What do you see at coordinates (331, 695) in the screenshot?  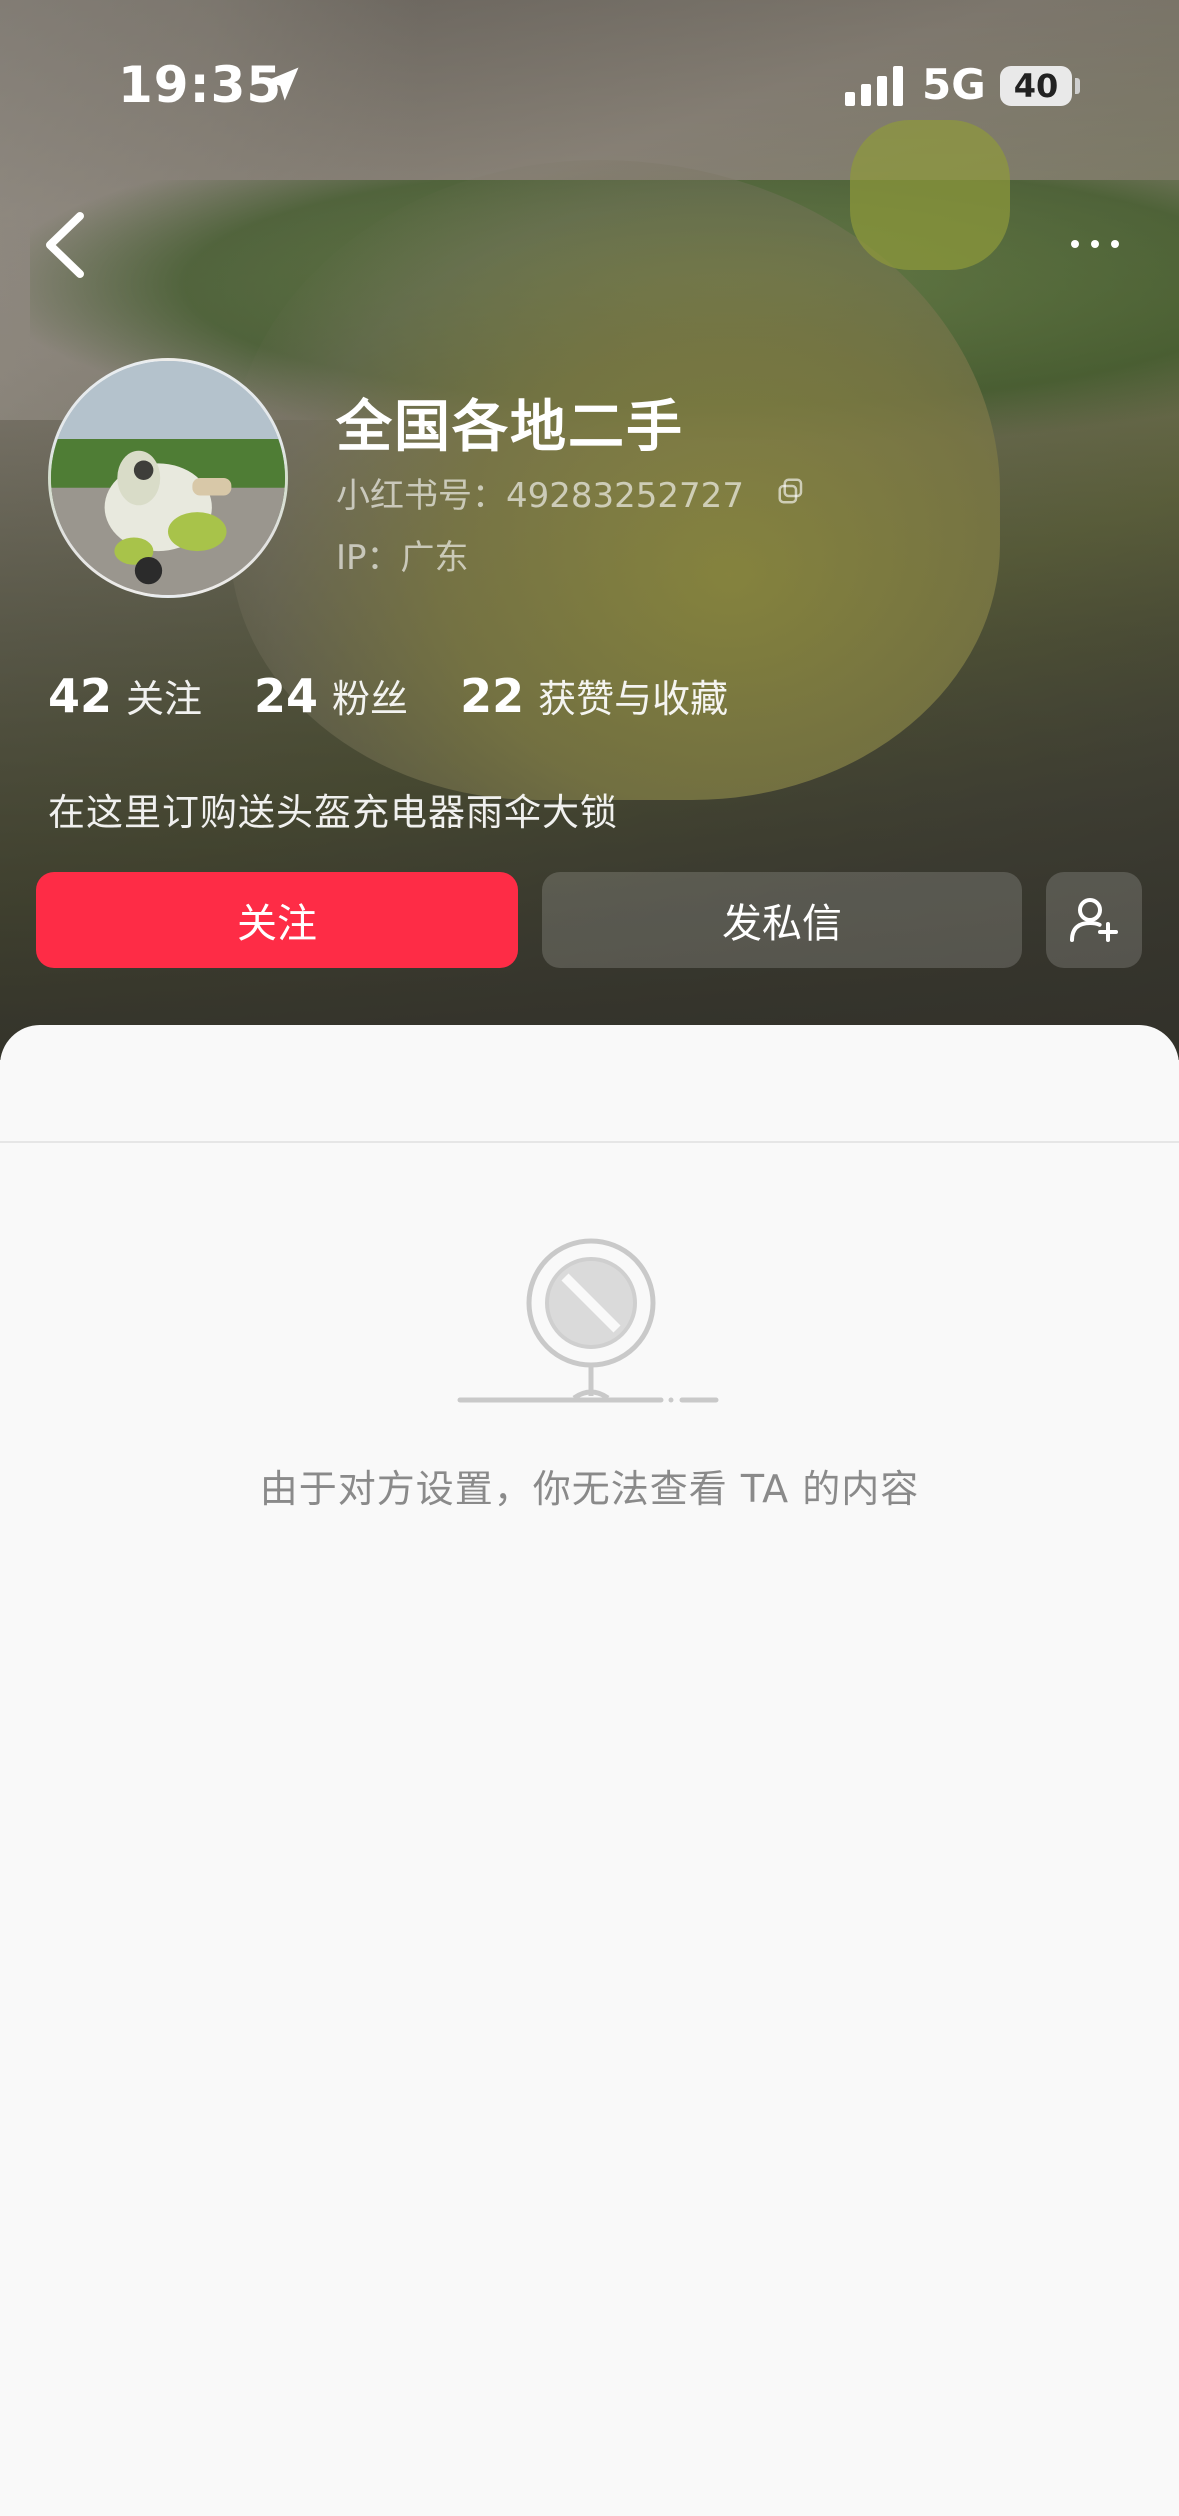 I see `stat-followers: 24 粉丝` at bounding box center [331, 695].